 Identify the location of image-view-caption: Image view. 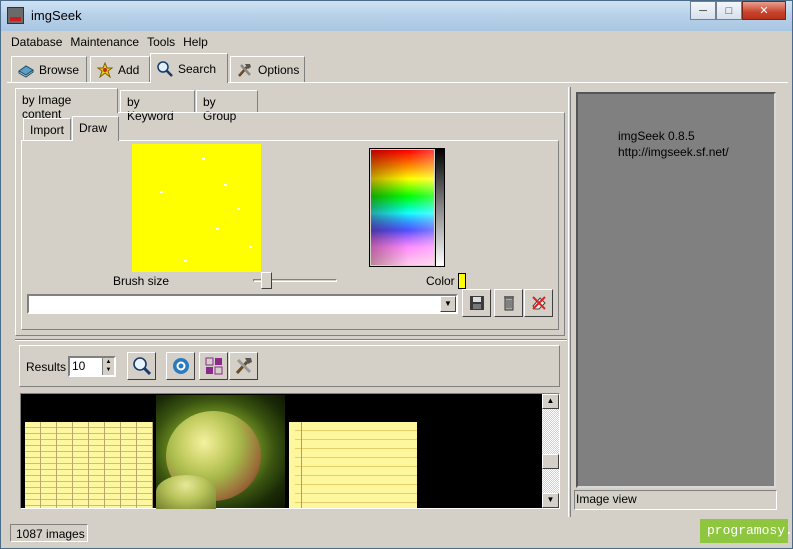
(606, 499).